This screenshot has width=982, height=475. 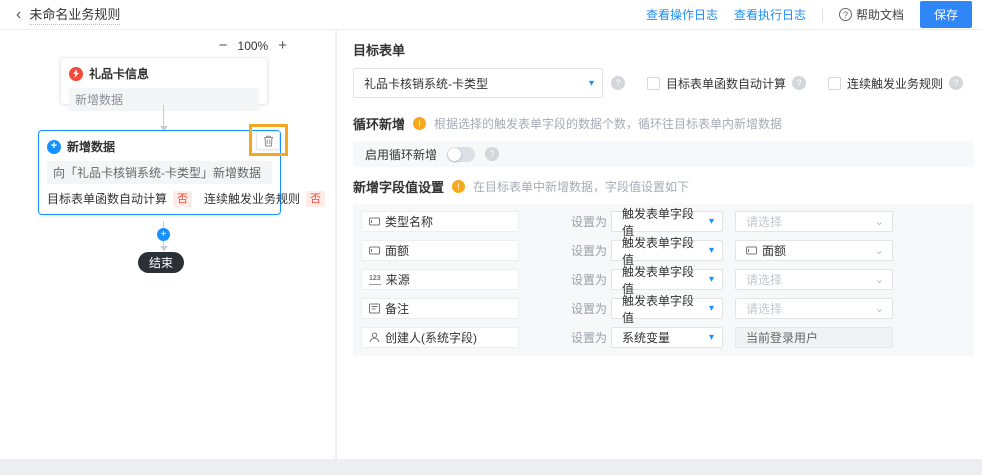 I want to click on field-name-box: 类型名称, so click(x=440, y=221).